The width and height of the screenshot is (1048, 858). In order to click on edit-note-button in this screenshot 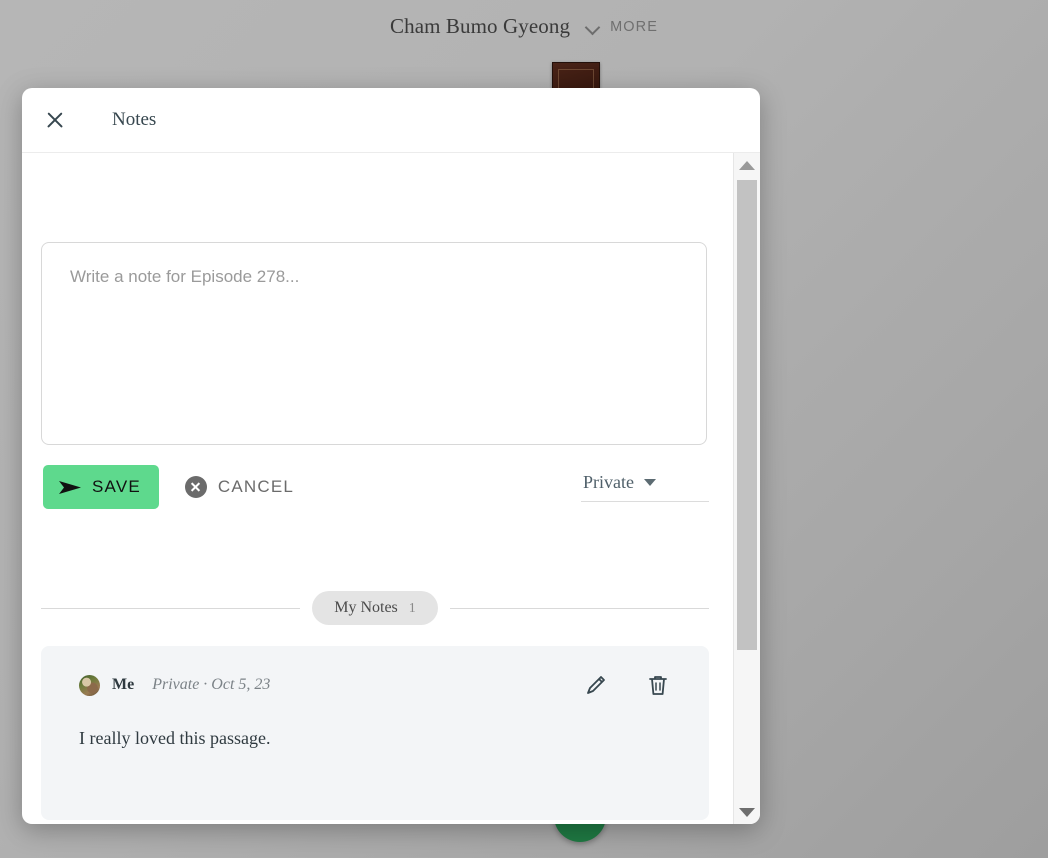, I will do `click(596, 685)`.